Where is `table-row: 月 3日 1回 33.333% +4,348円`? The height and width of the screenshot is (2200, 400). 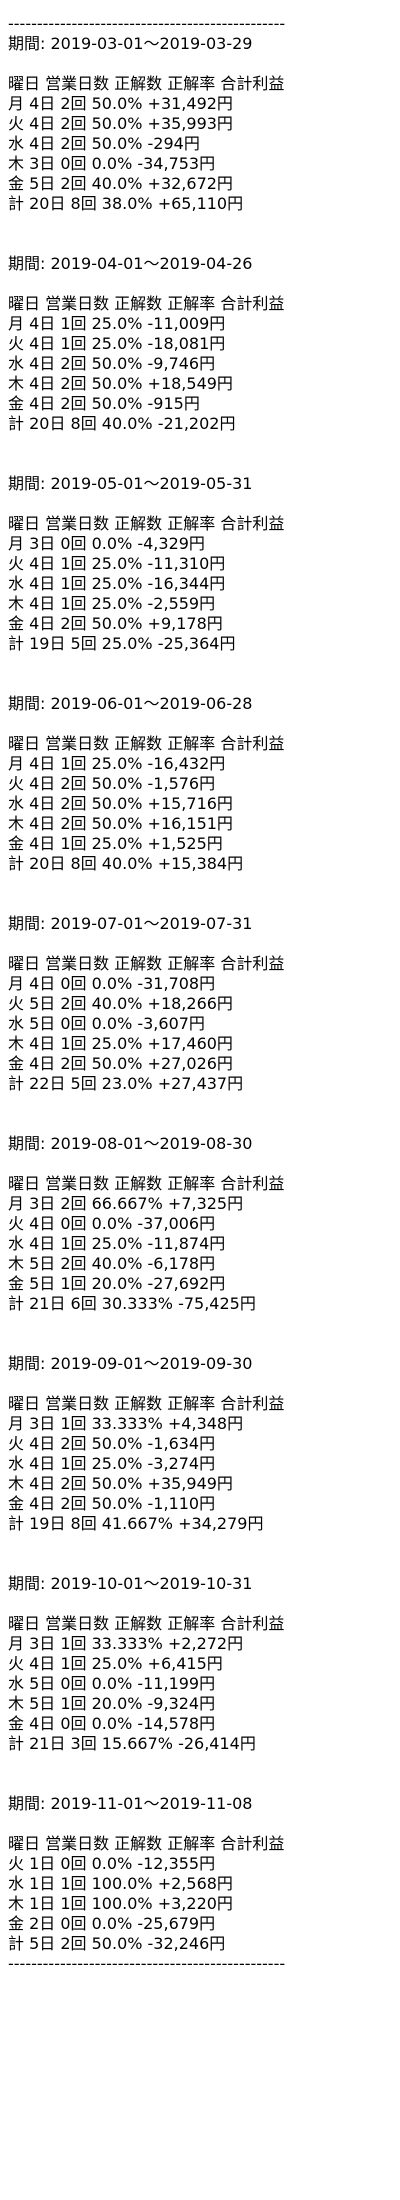 table-row: 月 3日 1回 33.333% +4,348円 is located at coordinates (126, 1423).